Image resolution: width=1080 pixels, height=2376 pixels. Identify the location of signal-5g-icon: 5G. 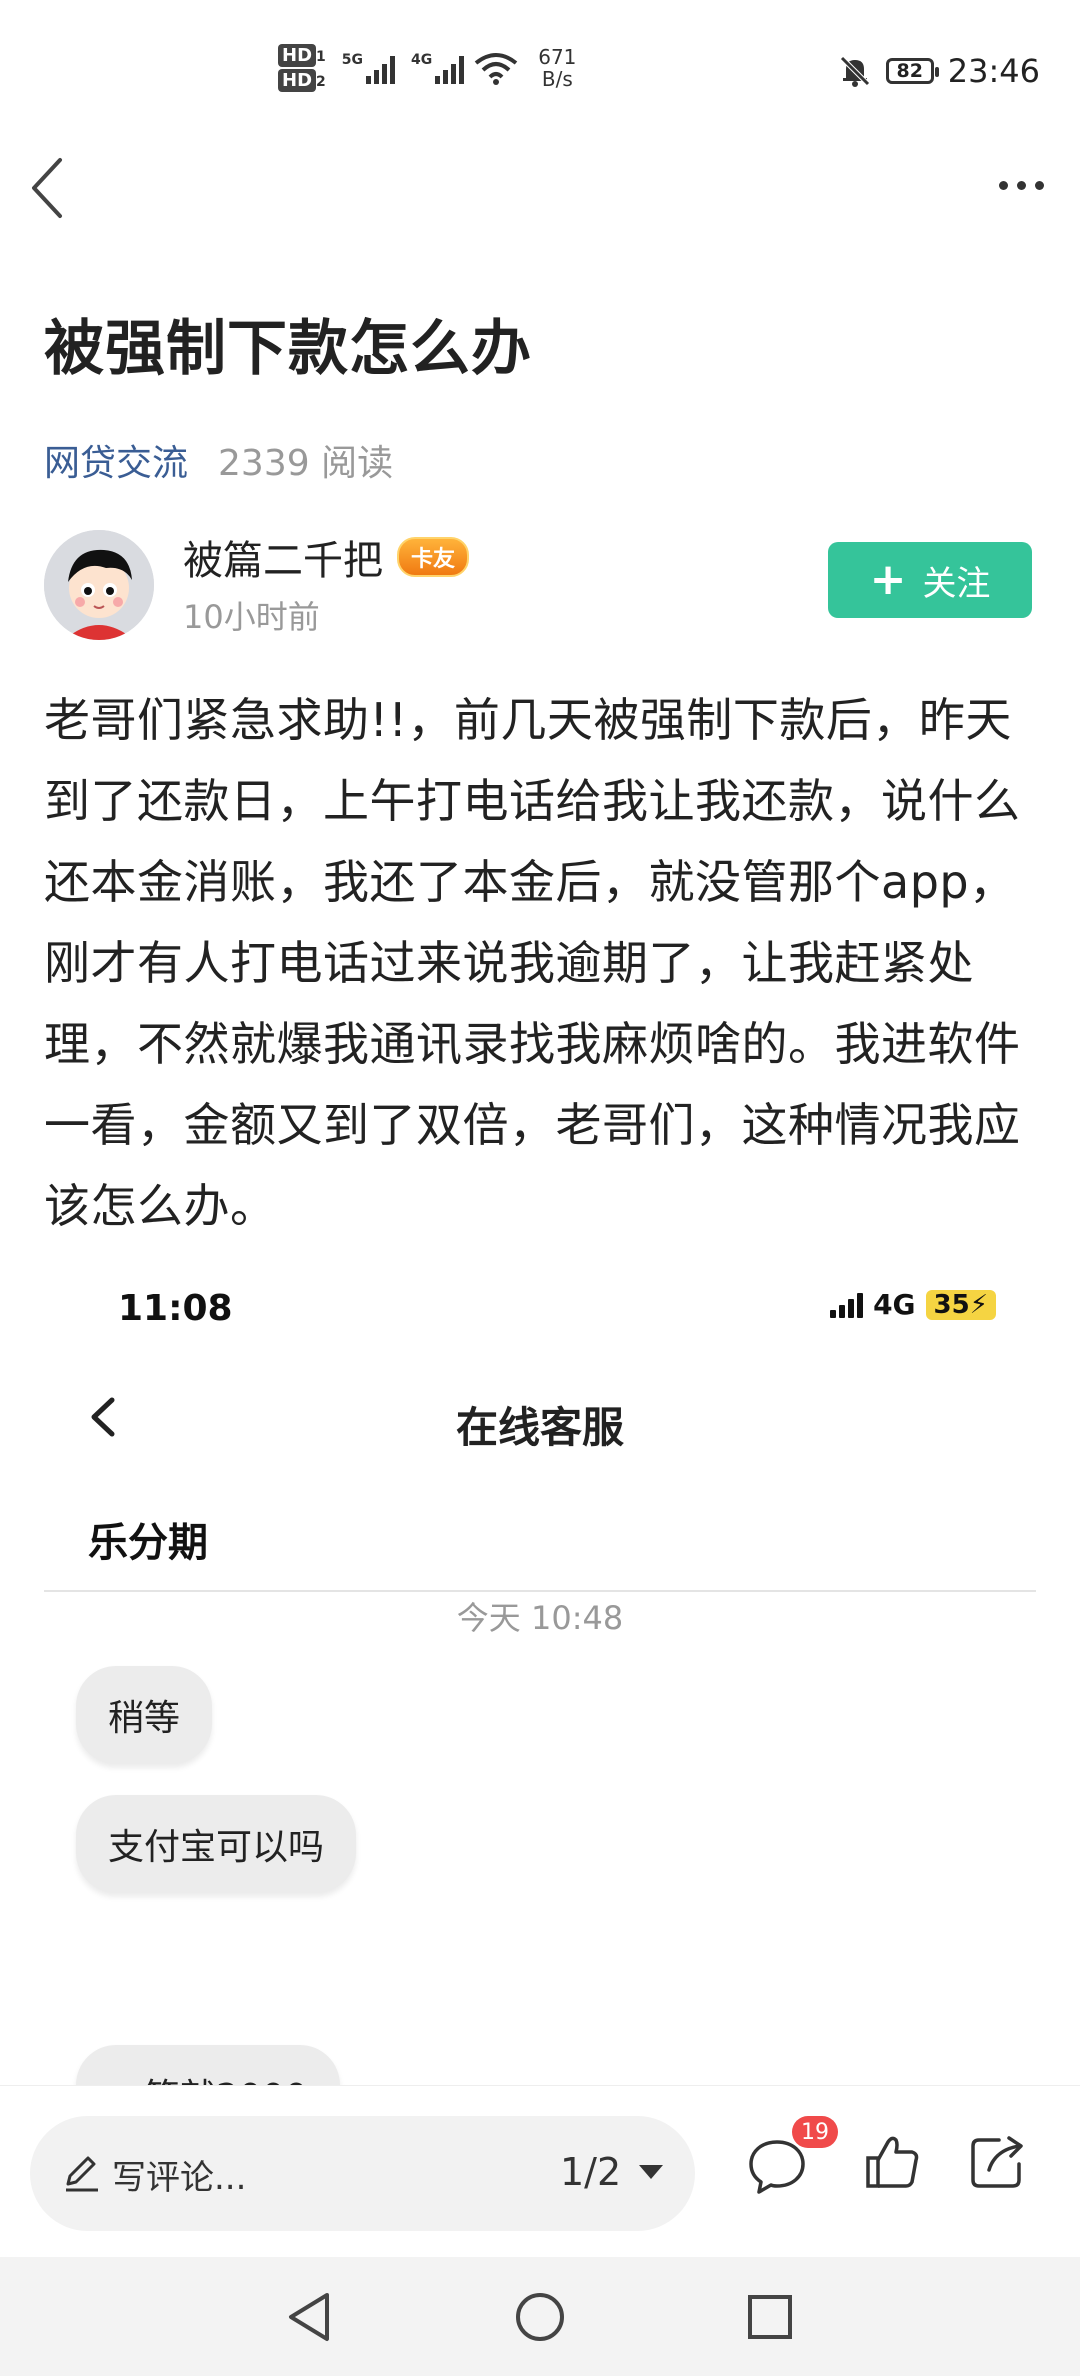
(368, 68).